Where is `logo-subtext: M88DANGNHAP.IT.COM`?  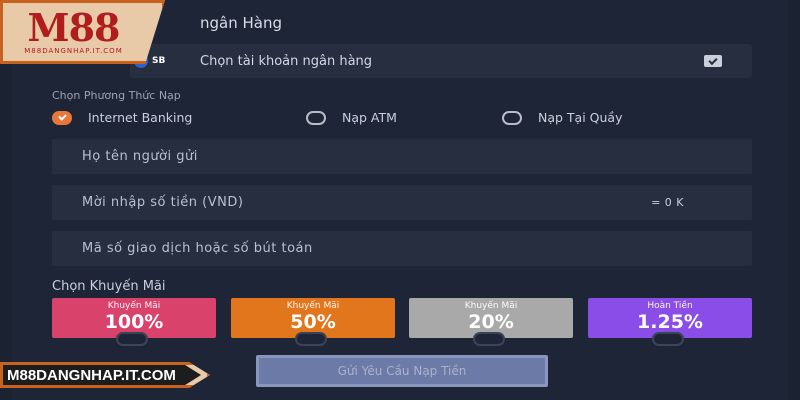
logo-subtext: M88DANGNHAP.IT.COM is located at coordinates (73, 51).